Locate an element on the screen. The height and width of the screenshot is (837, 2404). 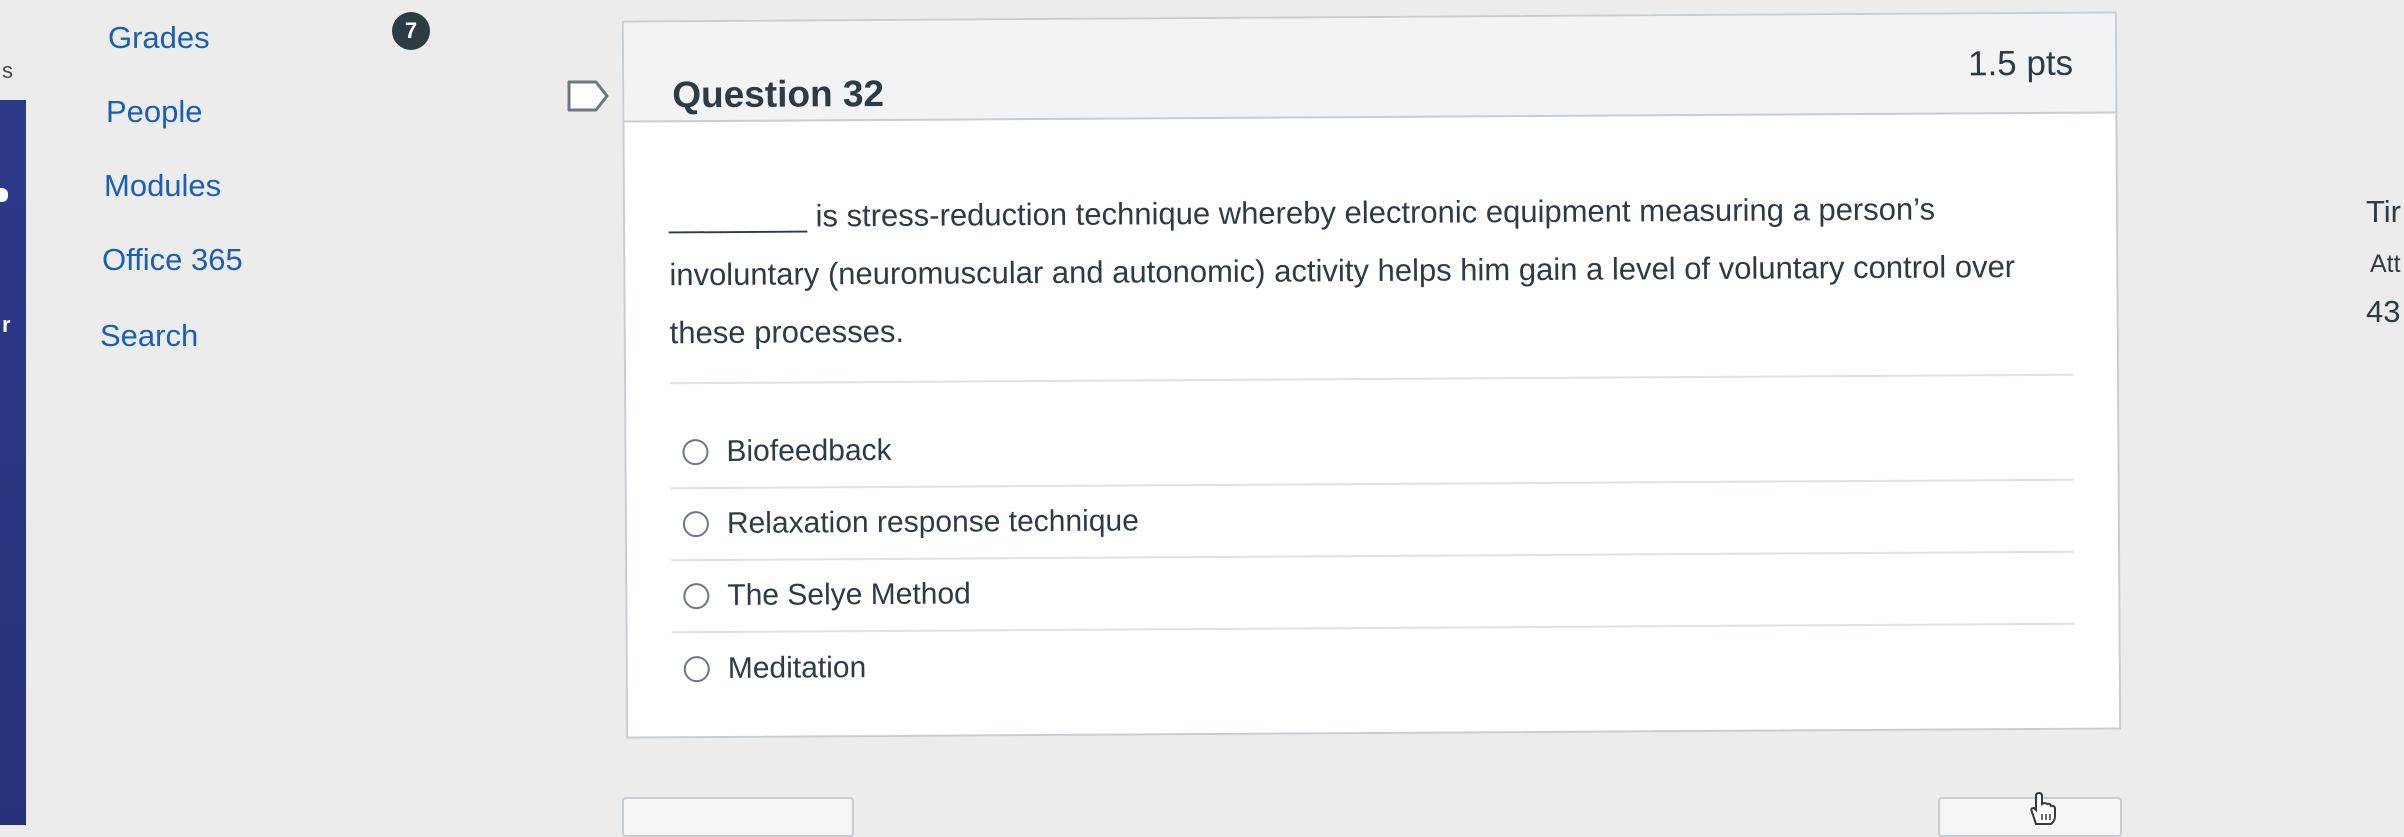
question-divider is located at coordinates (1372, 379).